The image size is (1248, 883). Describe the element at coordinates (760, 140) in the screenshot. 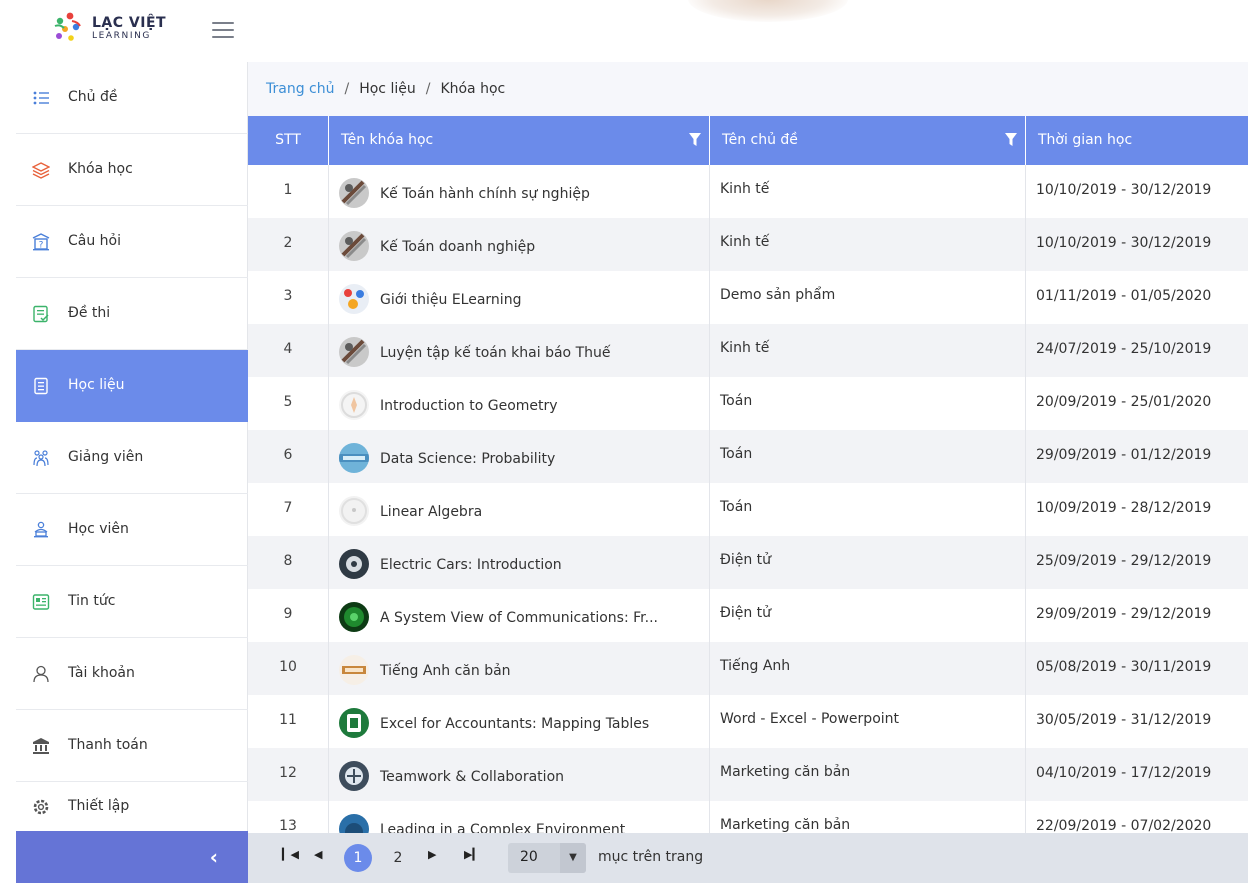

I see `column-header-label: Tên chủ đề` at that location.